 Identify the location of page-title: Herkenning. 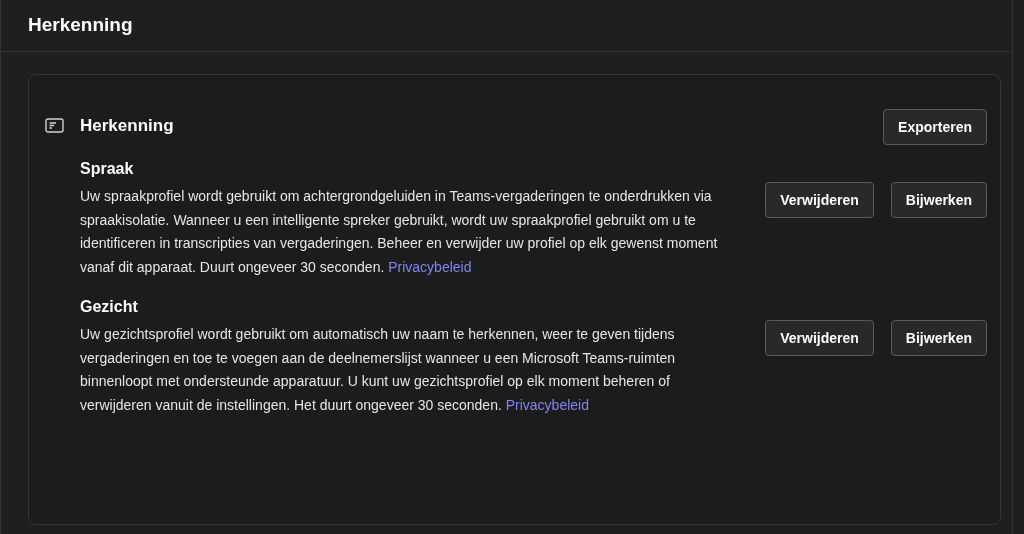
(80, 25).